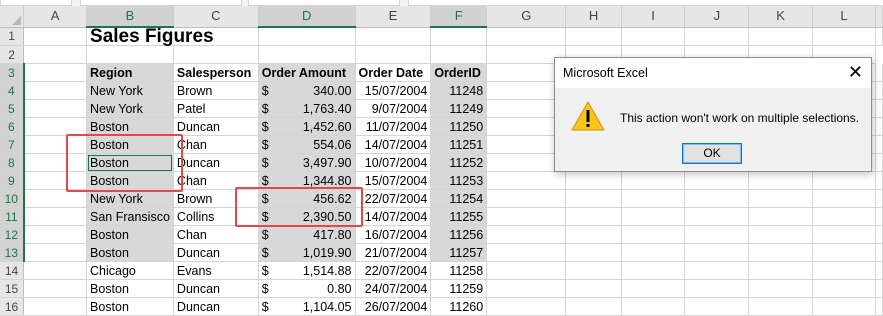 The height and width of the screenshot is (316, 883). I want to click on orderid-cell: 11251, so click(459, 144).